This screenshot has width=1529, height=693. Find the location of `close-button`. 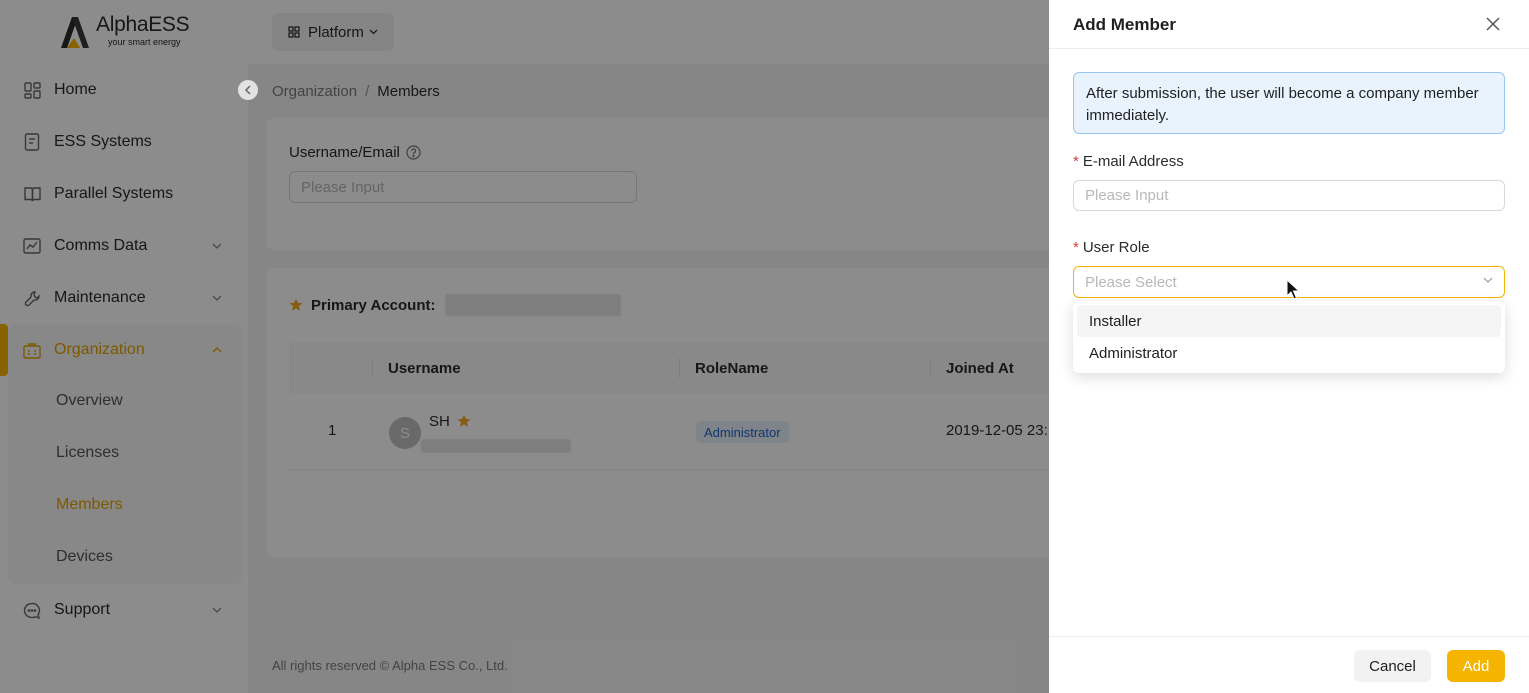

close-button is located at coordinates (1493, 24).